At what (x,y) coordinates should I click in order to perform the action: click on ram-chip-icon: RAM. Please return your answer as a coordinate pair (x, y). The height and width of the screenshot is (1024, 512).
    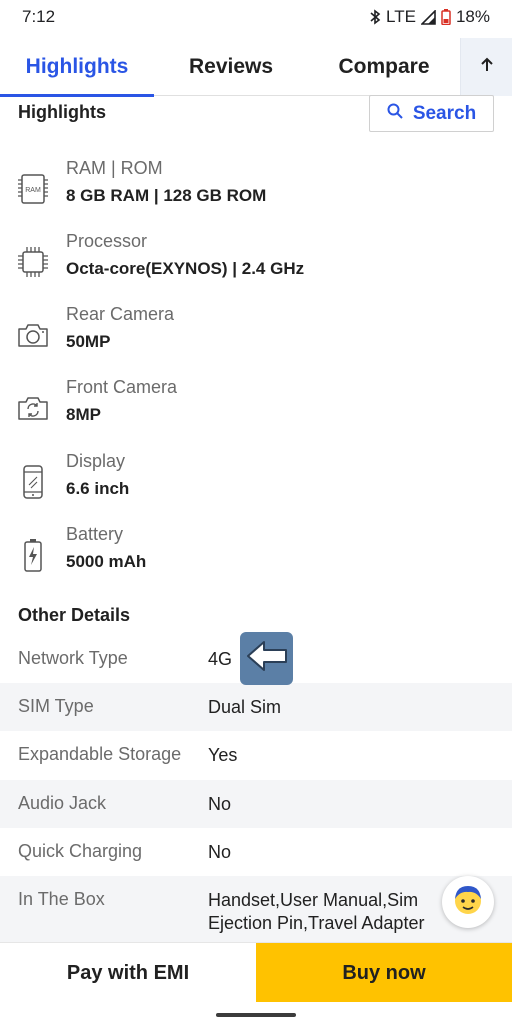
    Looking at the image, I should click on (33, 189).